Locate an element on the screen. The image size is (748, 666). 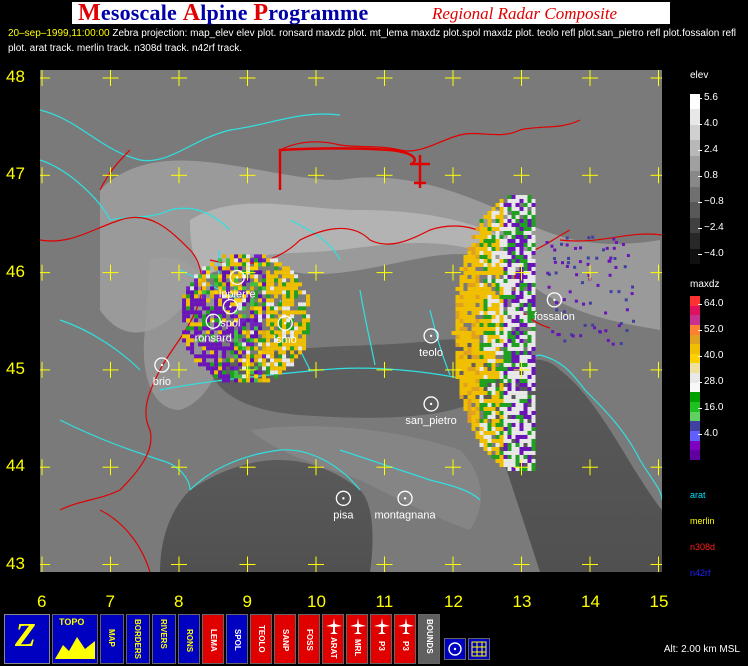
map-button: MAP is located at coordinates (112, 639).